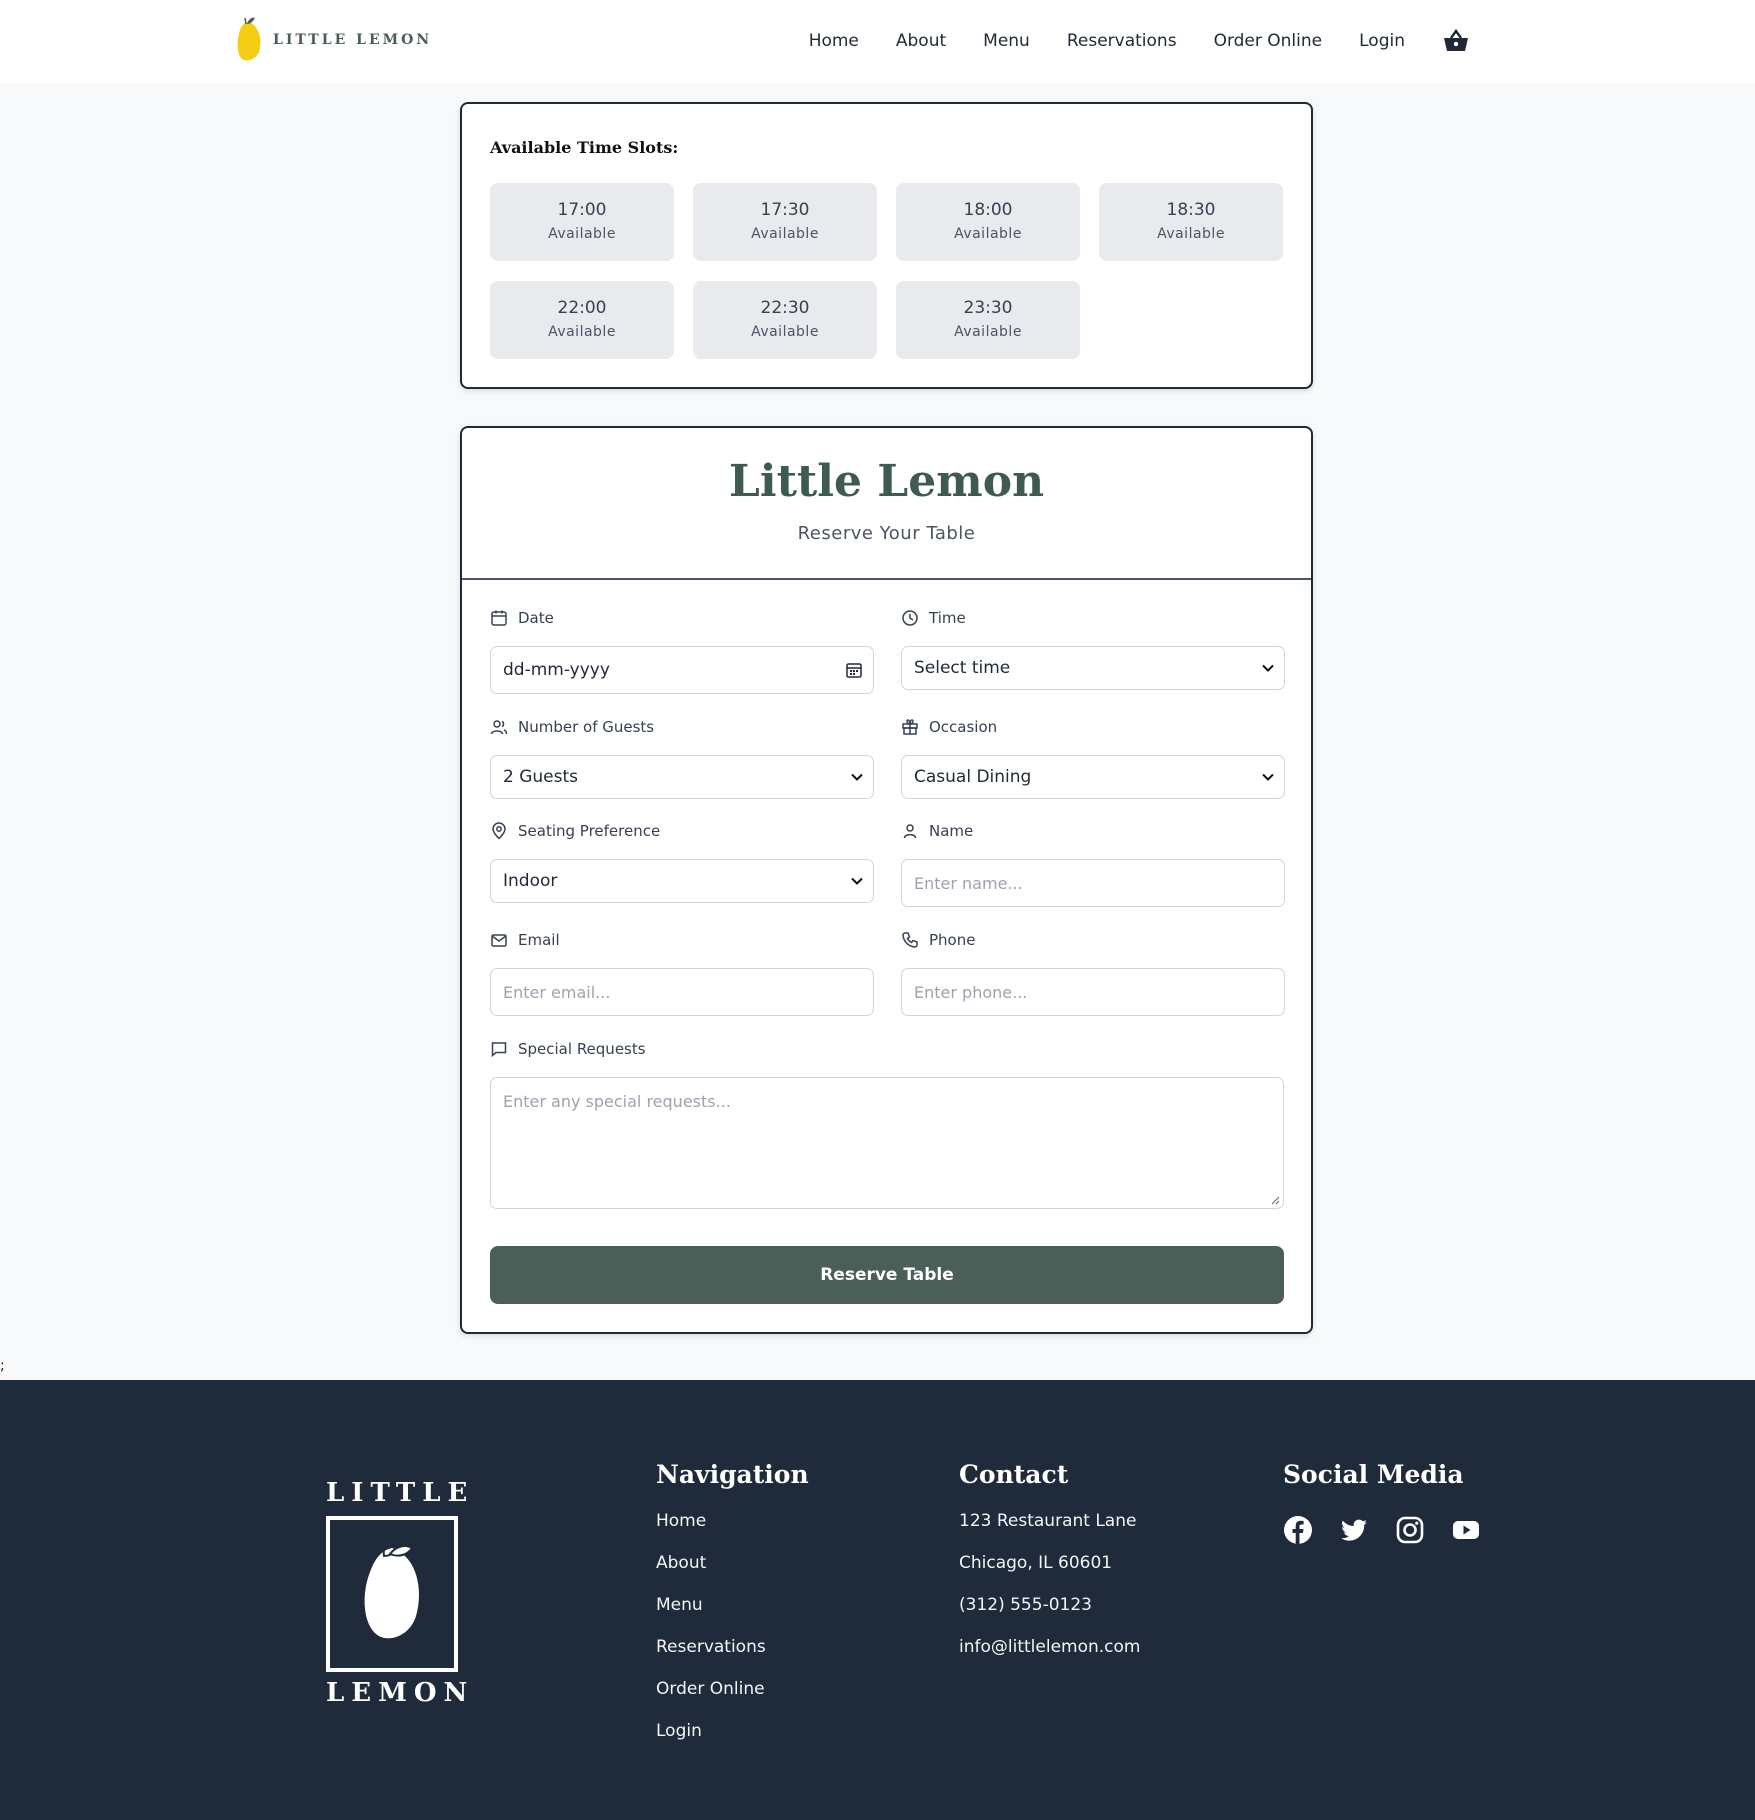  I want to click on footer-social-title: Social Media, so click(1373, 1474).